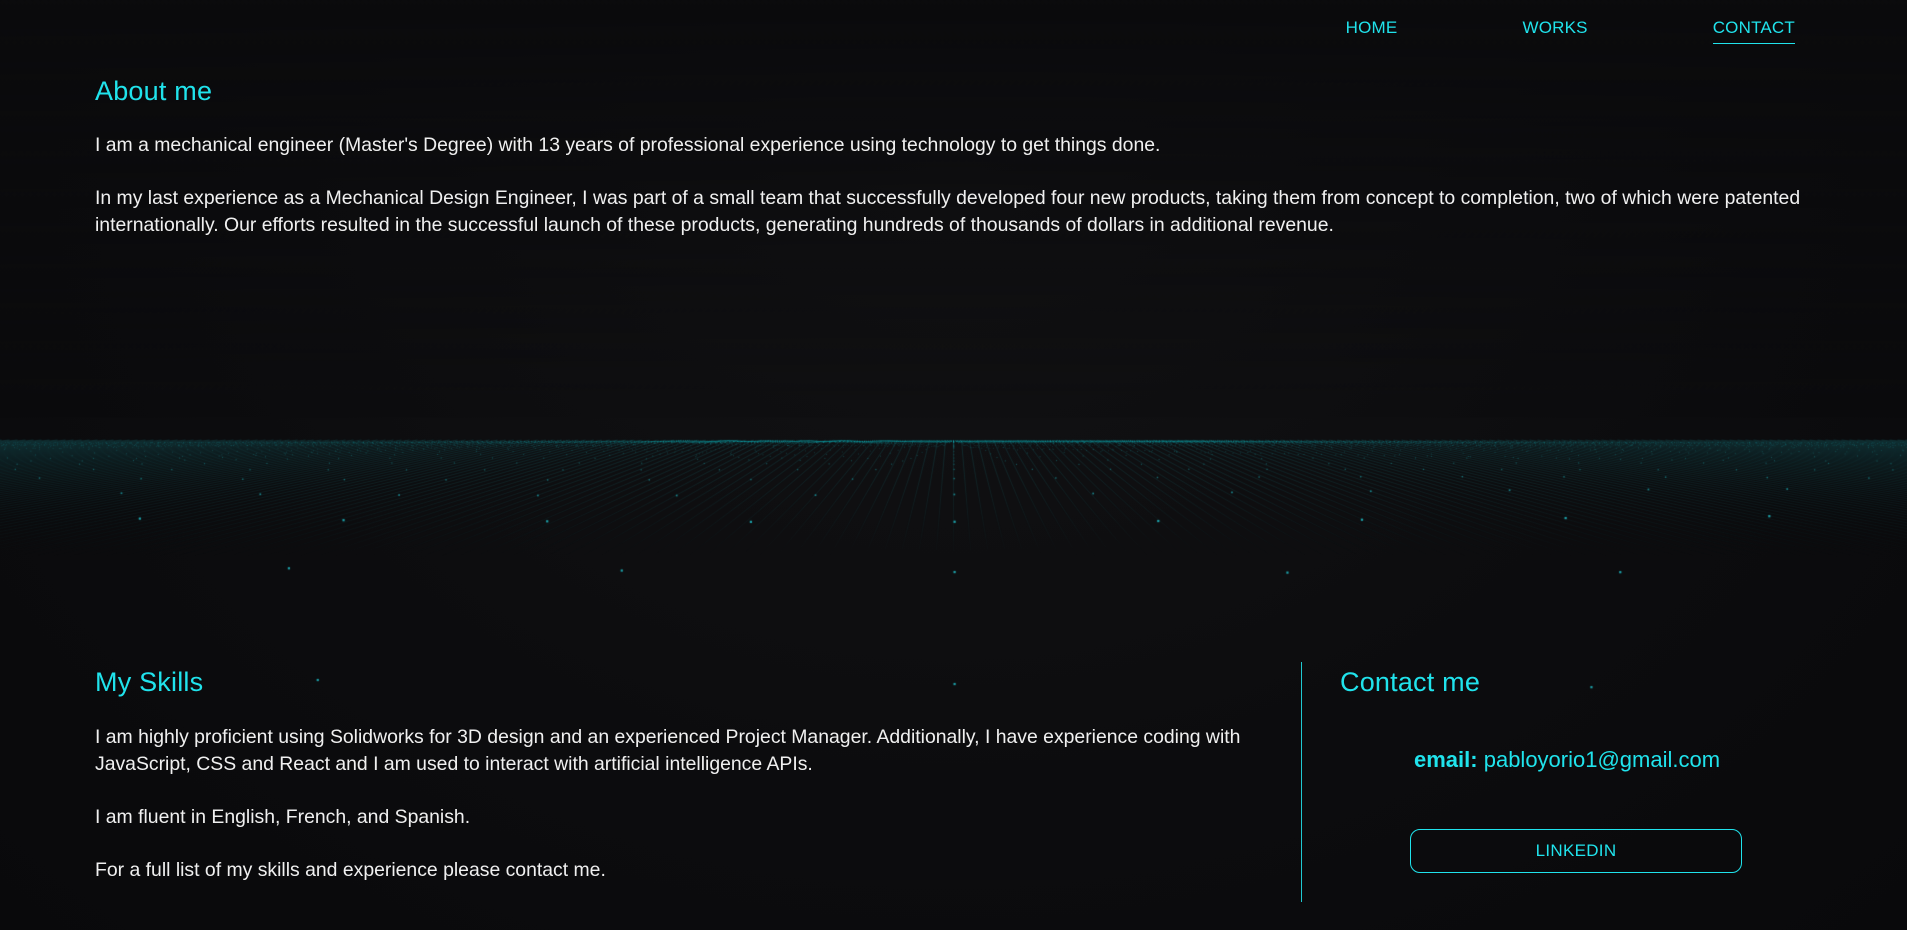 The image size is (1907, 930). Describe the element at coordinates (149, 682) in the screenshot. I see `skills-title: My Skills` at that location.